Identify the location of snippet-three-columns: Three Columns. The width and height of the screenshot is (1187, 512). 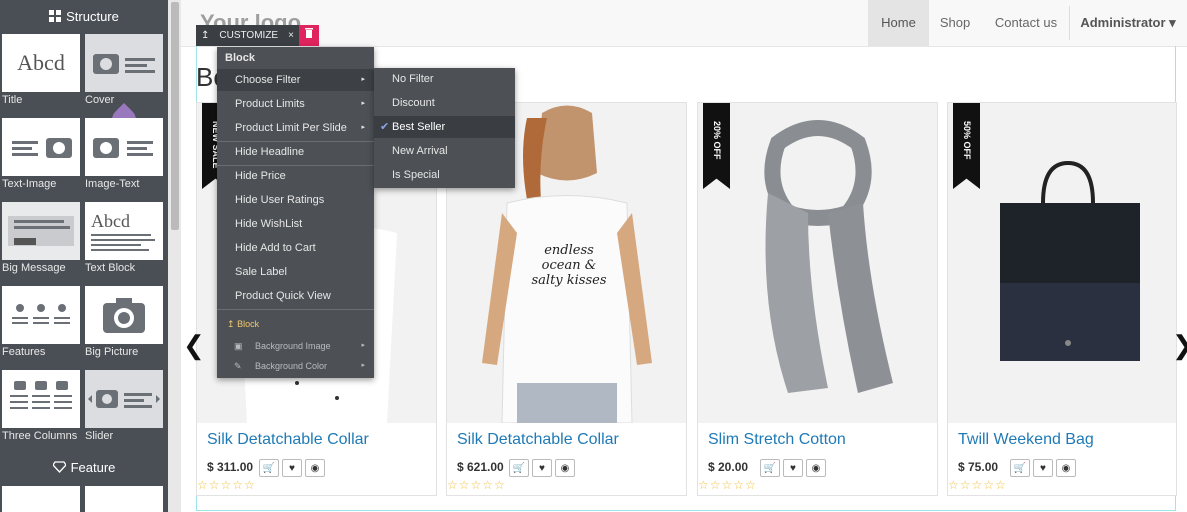
(41, 406).